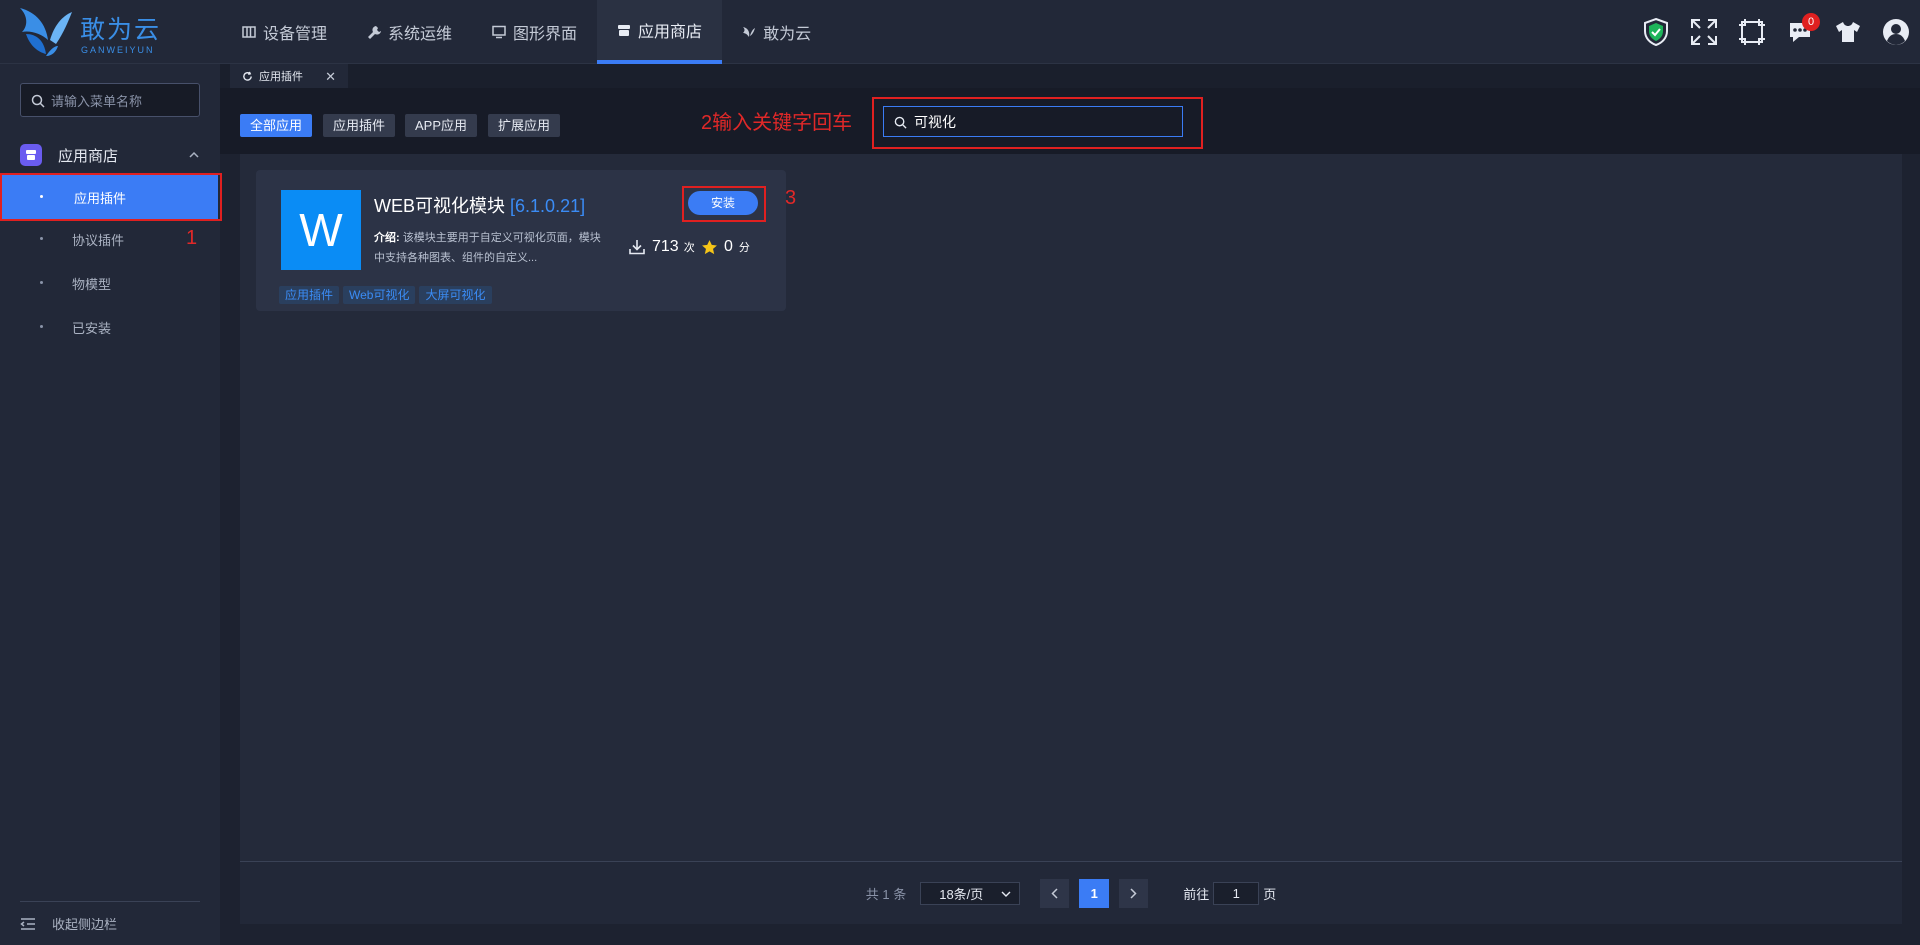 The height and width of the screenshot is (945, 1920). Describe the element at coordinates (1070, 76) in the screenshot. I see `tab-bar: 应用插件 ✕` at that location.